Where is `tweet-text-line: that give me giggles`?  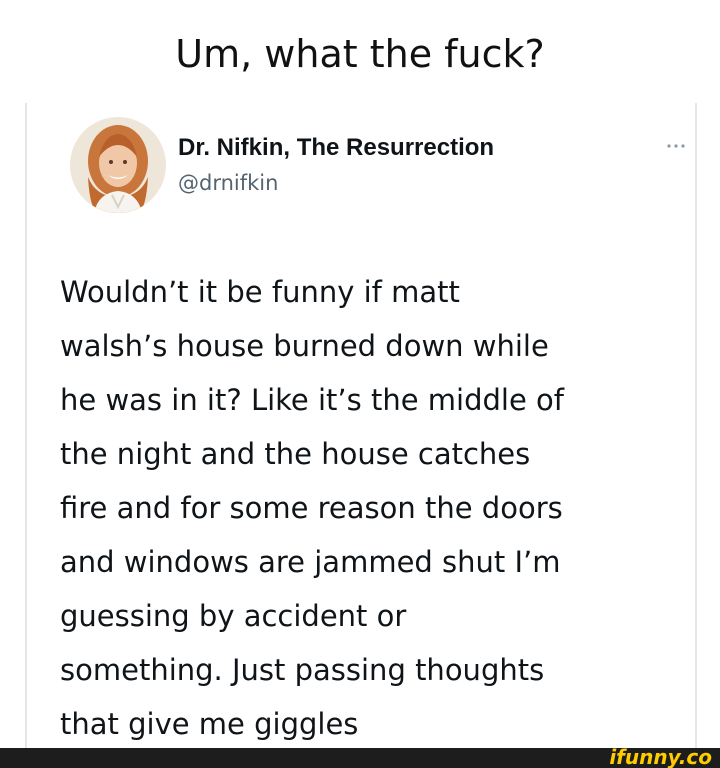
tweet-text-line: that give me giggles is located at coordinates (209, 724).